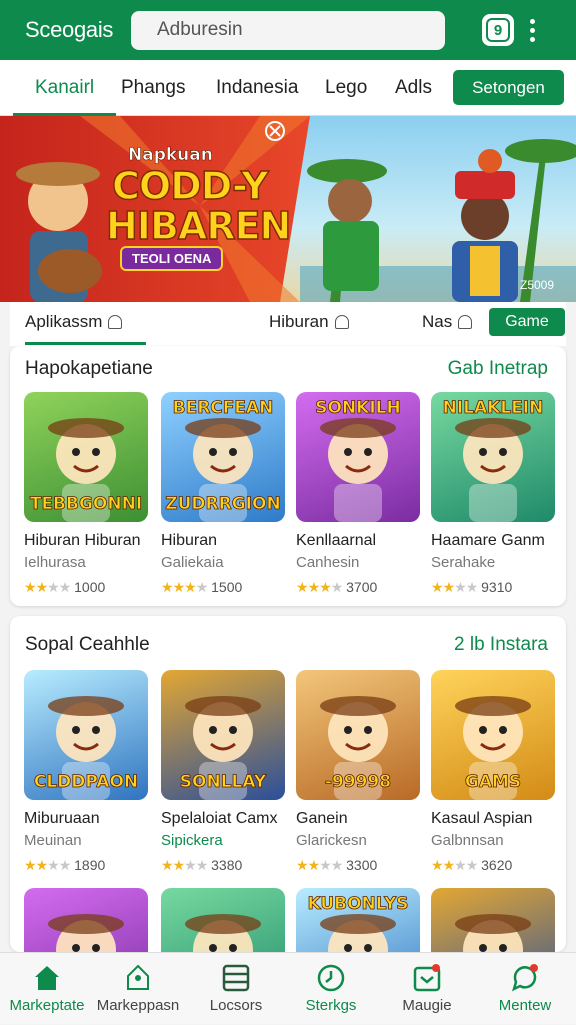  Describe the element at coordinates (497, 587) in the screenshot. I see `rating-count: 9310` at that location.